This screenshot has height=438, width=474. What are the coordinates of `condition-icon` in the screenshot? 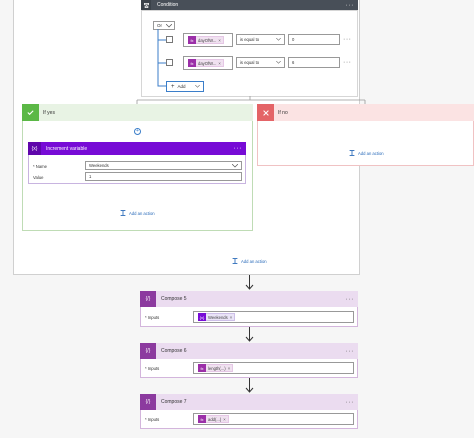 It's located at (146, 5).